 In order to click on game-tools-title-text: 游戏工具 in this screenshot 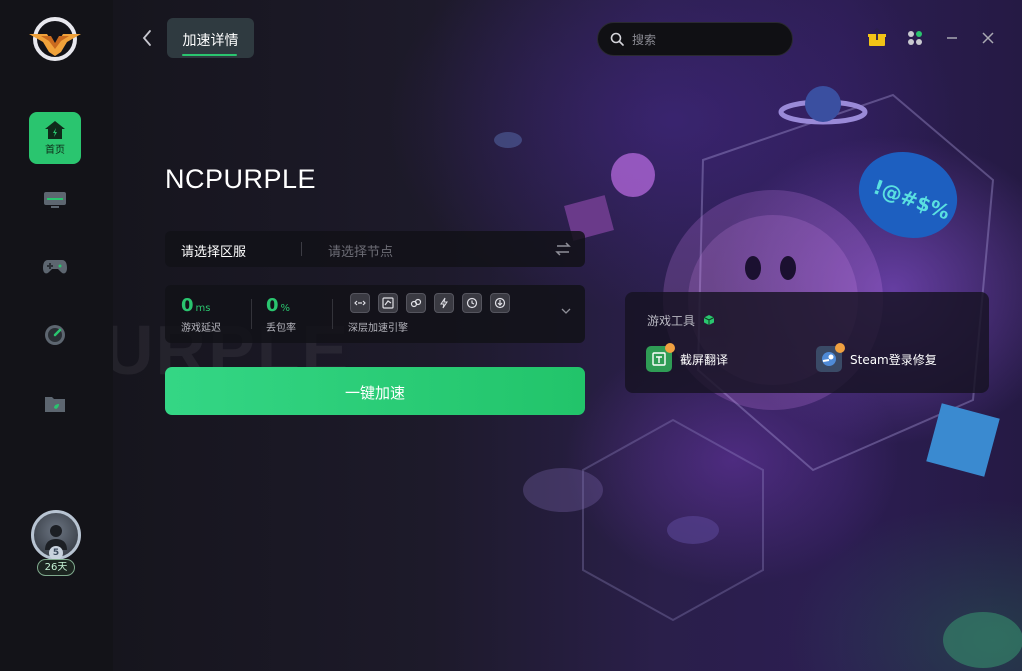, I will do `click(671, 321)`.